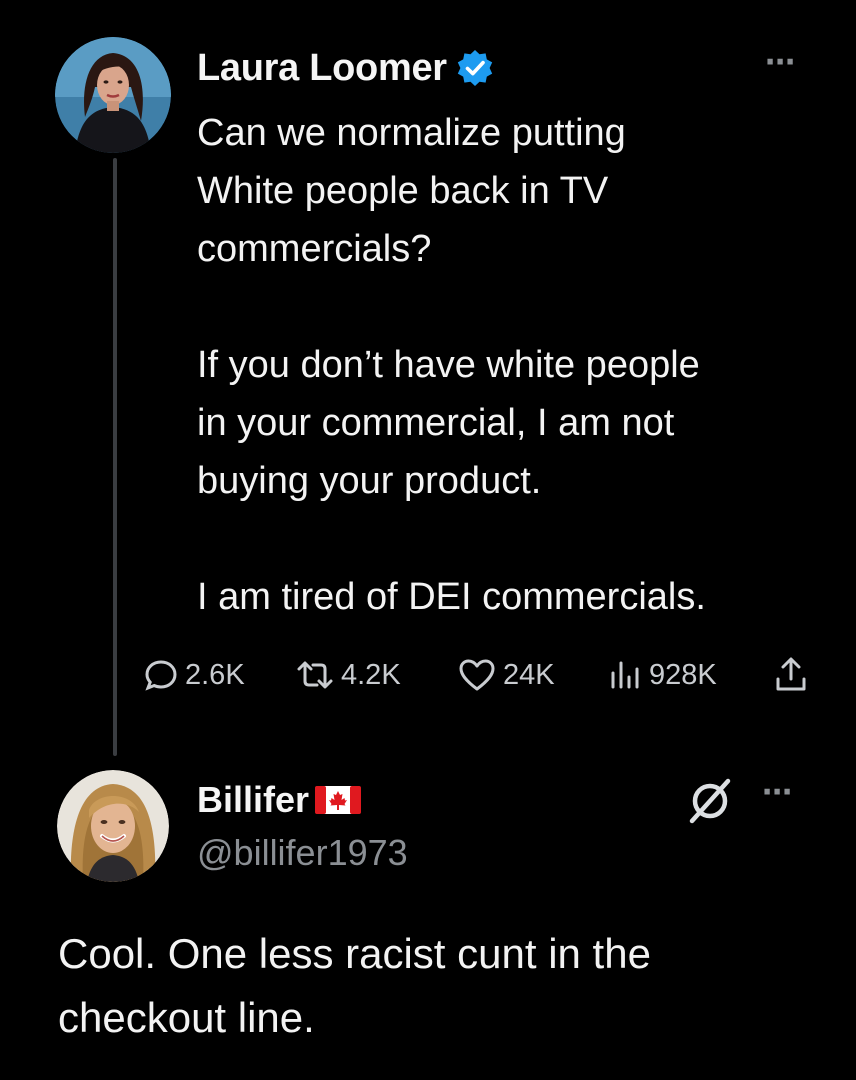 The width and height of the screenshot is (856, 1080). I want to click on share-button, so click(791, 675).